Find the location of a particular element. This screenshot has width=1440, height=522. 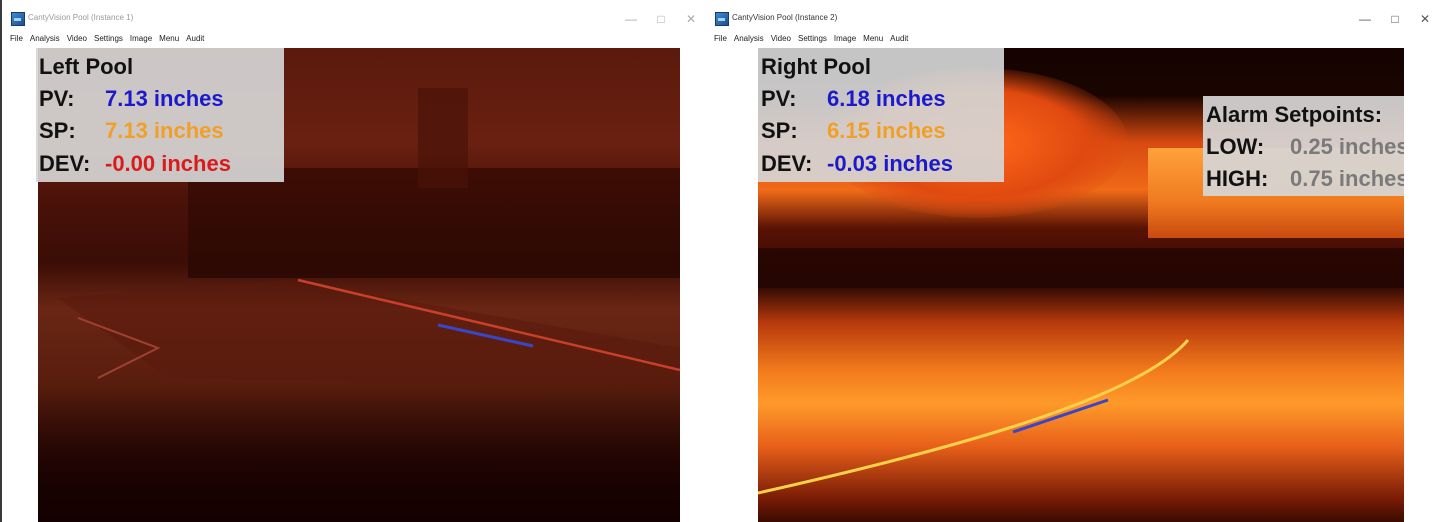

pv-value: 6.18 inches is located at coordinates (886, 98).